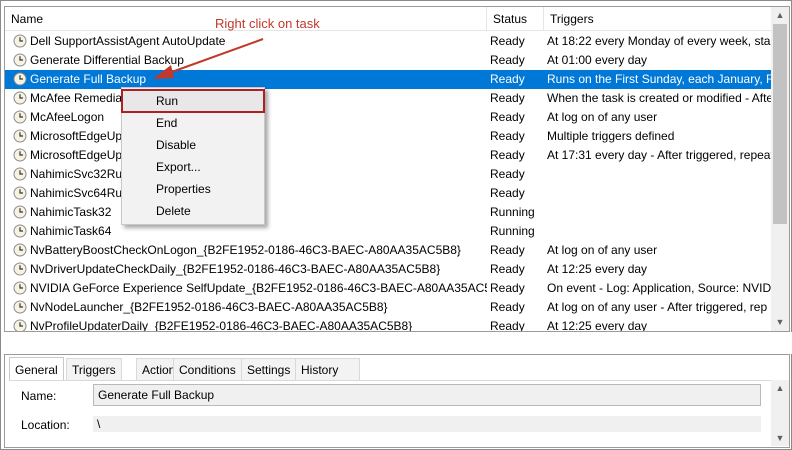 This screenshot has height=450, width=792. Describe the element at coordinates (78, 98) in the screenshot. I see `task-name: McAfee Remediat` at that location.